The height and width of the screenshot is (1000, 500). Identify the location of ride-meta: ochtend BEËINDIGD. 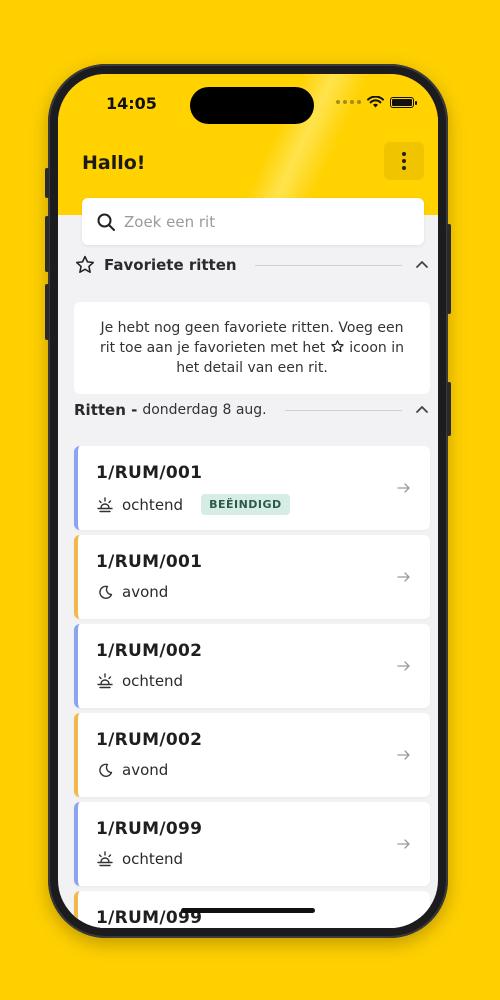
(193, 504).